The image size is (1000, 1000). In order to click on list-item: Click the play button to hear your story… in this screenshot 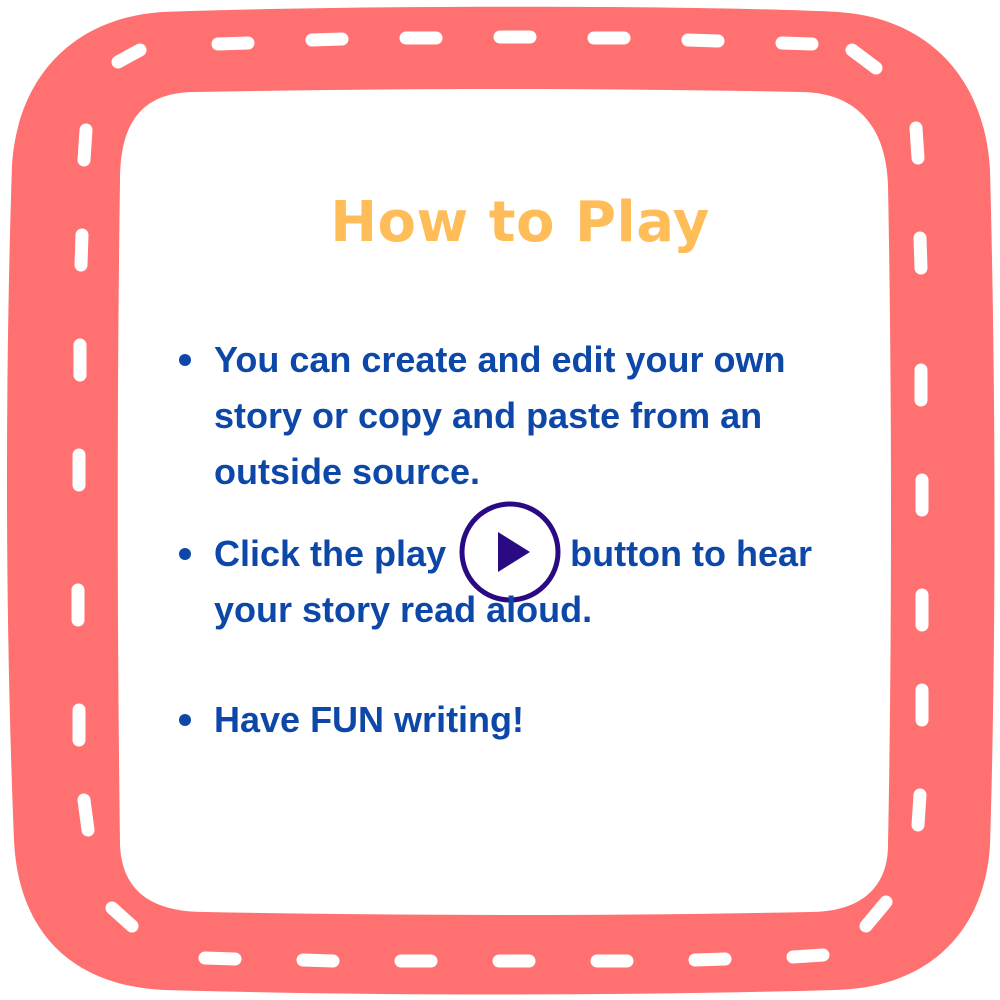, I will do `click(526, 569)`.